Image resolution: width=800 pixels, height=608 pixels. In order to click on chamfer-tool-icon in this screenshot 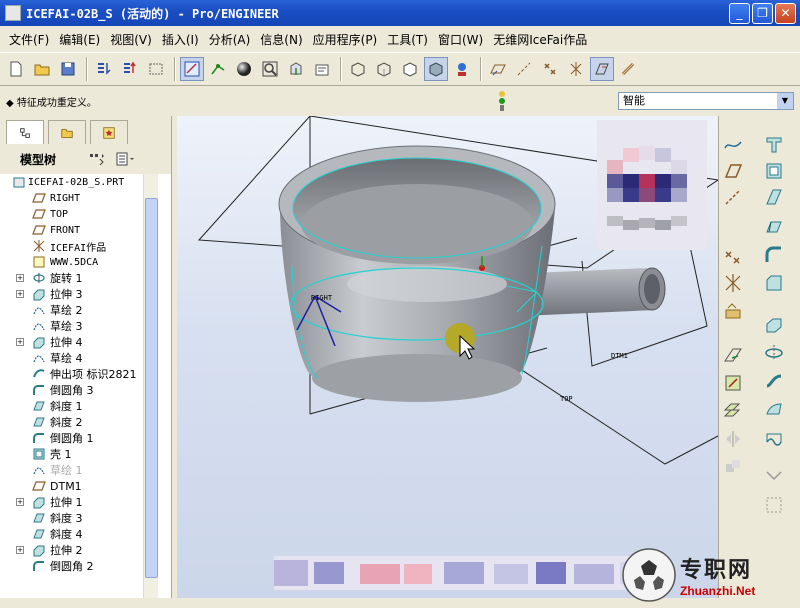, I will do `click(774, 283)`.